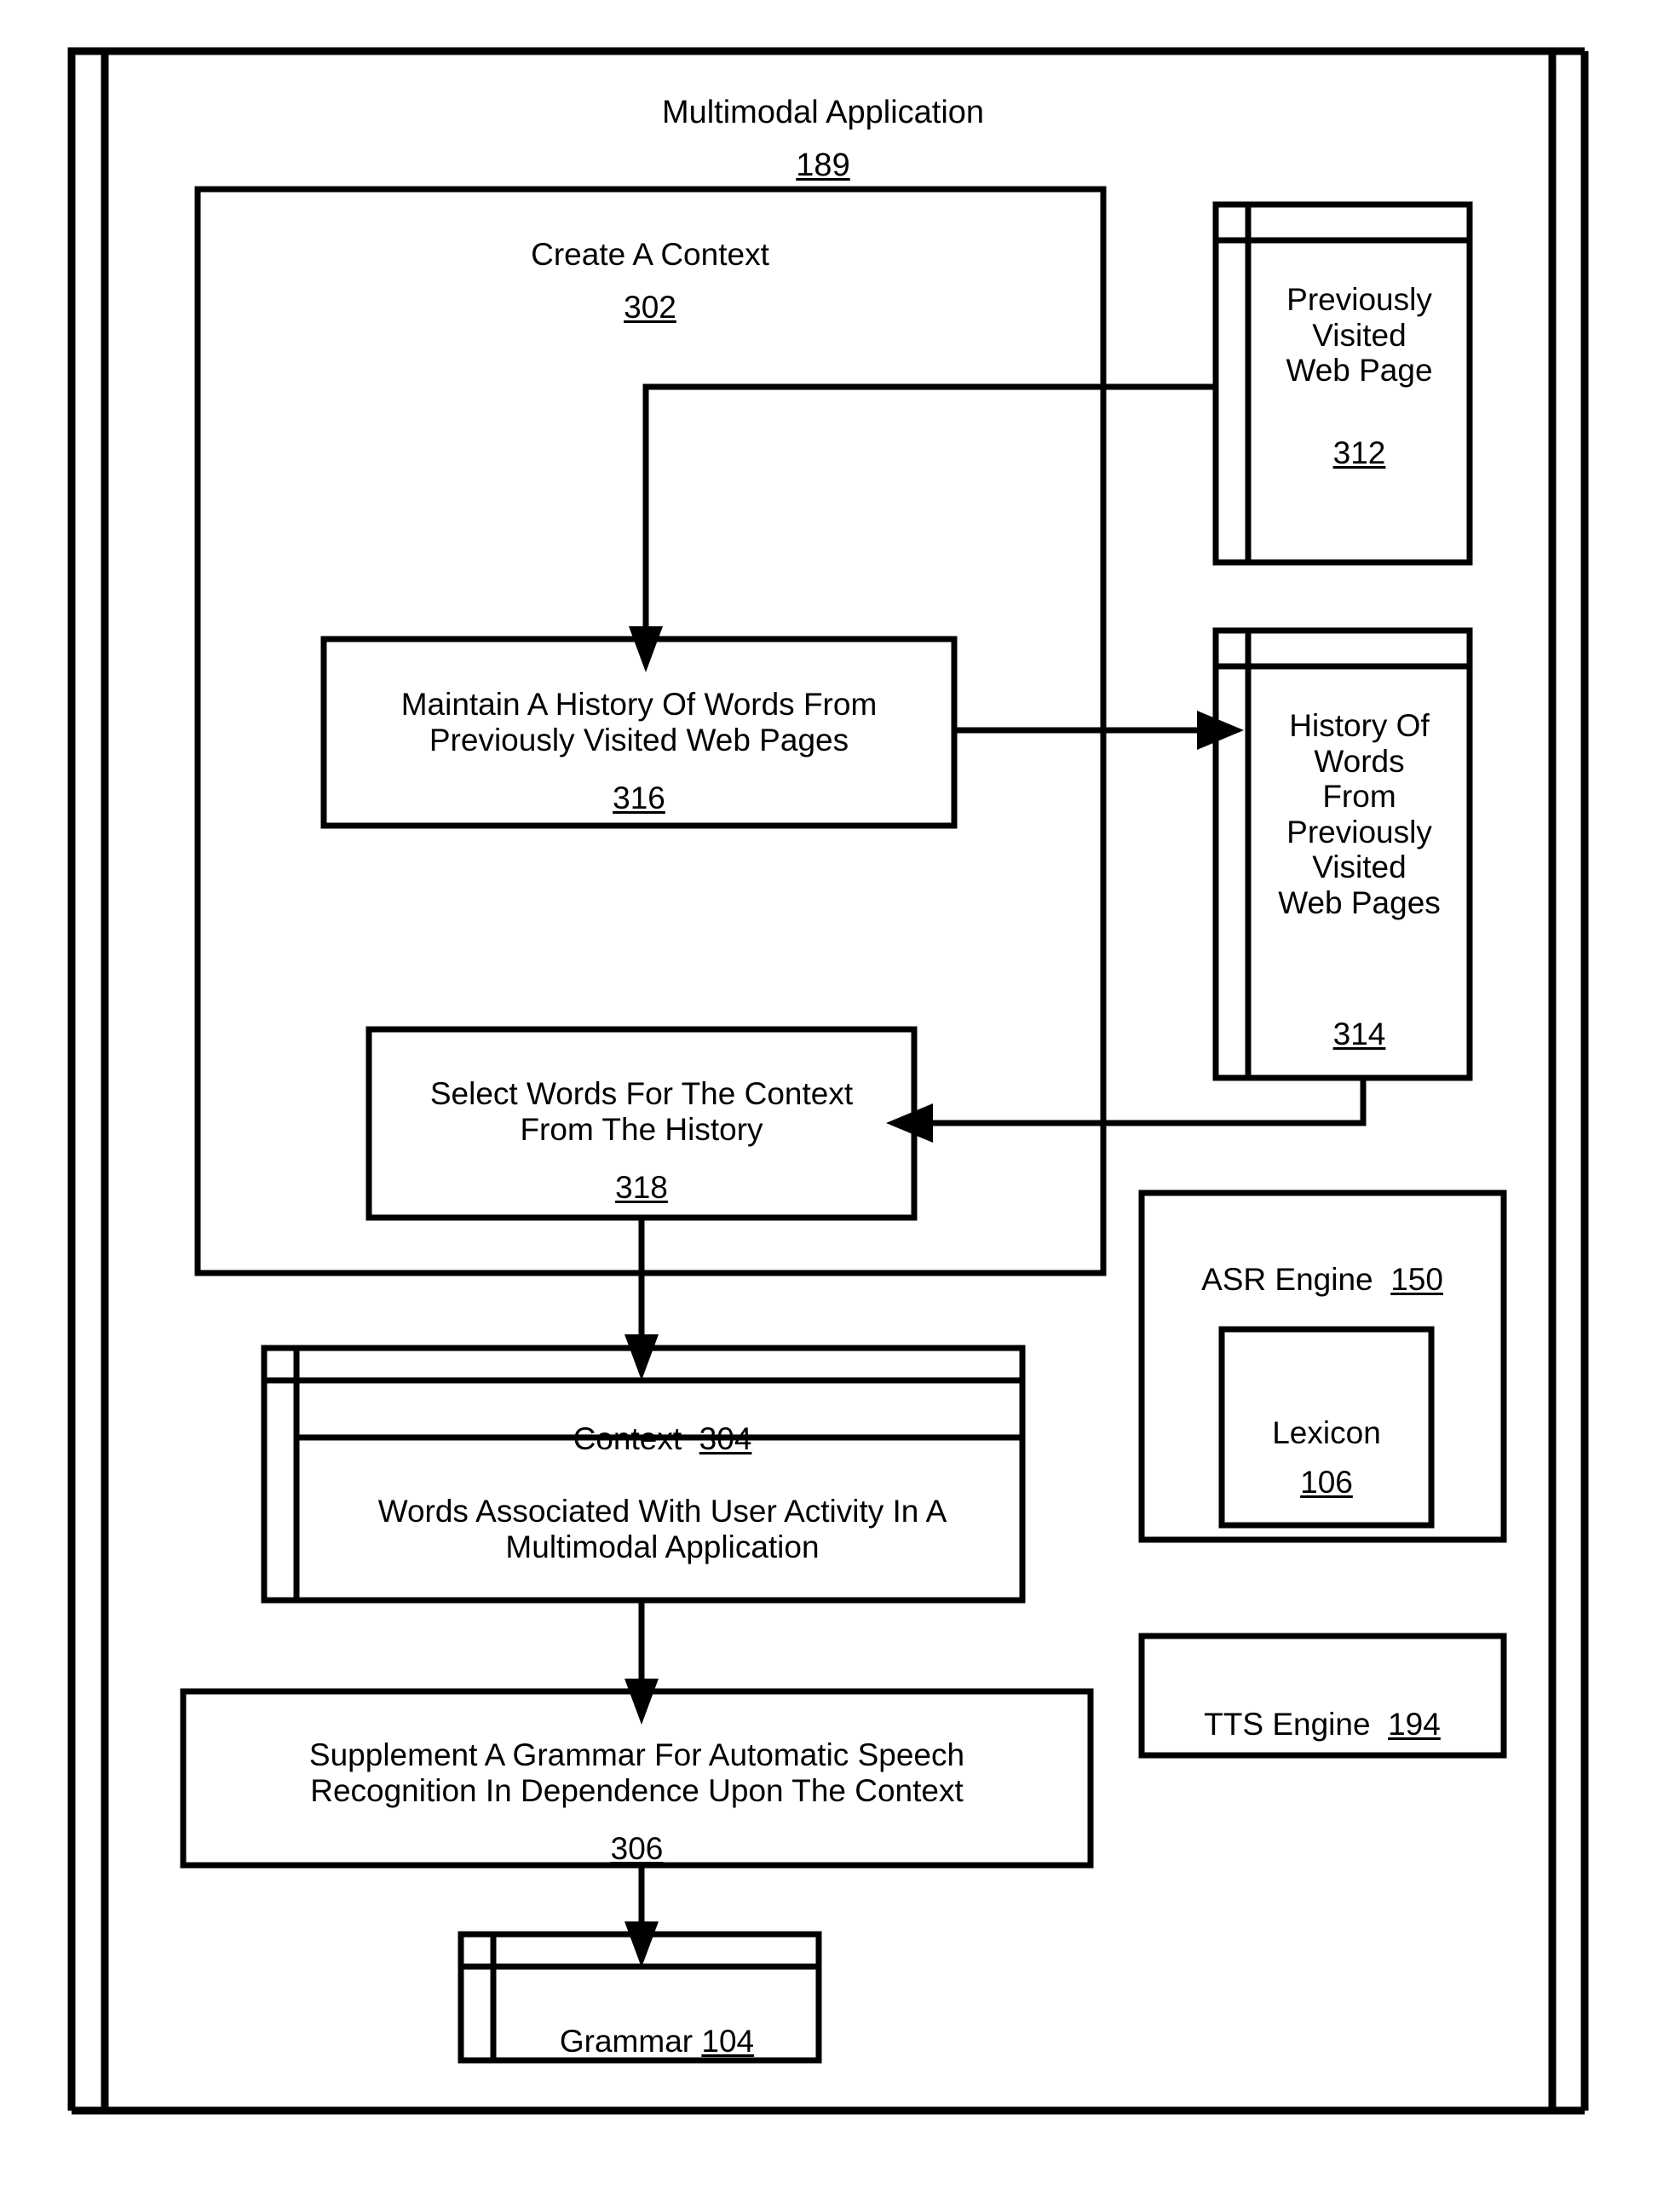 The width and height of the screenshot is (1669, 2212). I want to click on select-words-ref: 318, so click(641, 1188).